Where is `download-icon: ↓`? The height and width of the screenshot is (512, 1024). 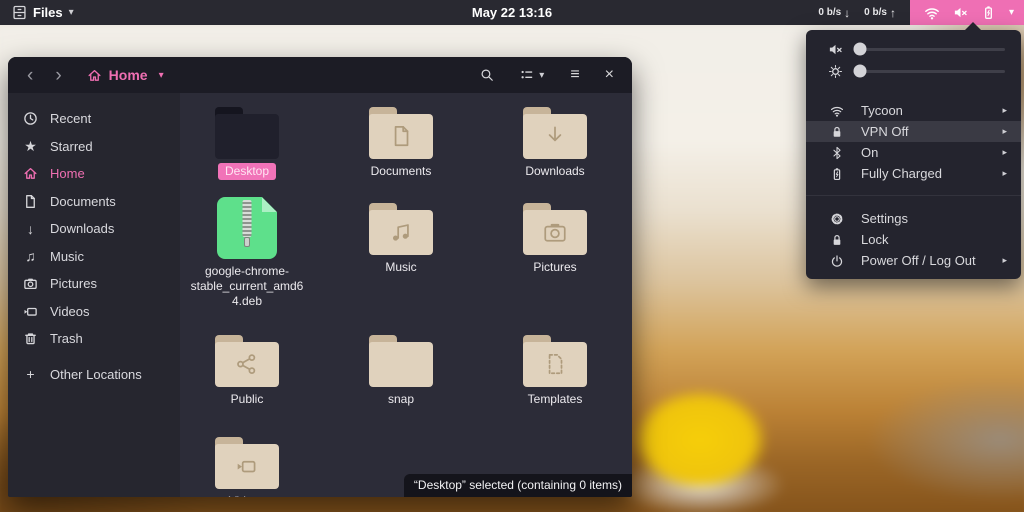 download-icon: ↓ is located at coordinates (30, 228).